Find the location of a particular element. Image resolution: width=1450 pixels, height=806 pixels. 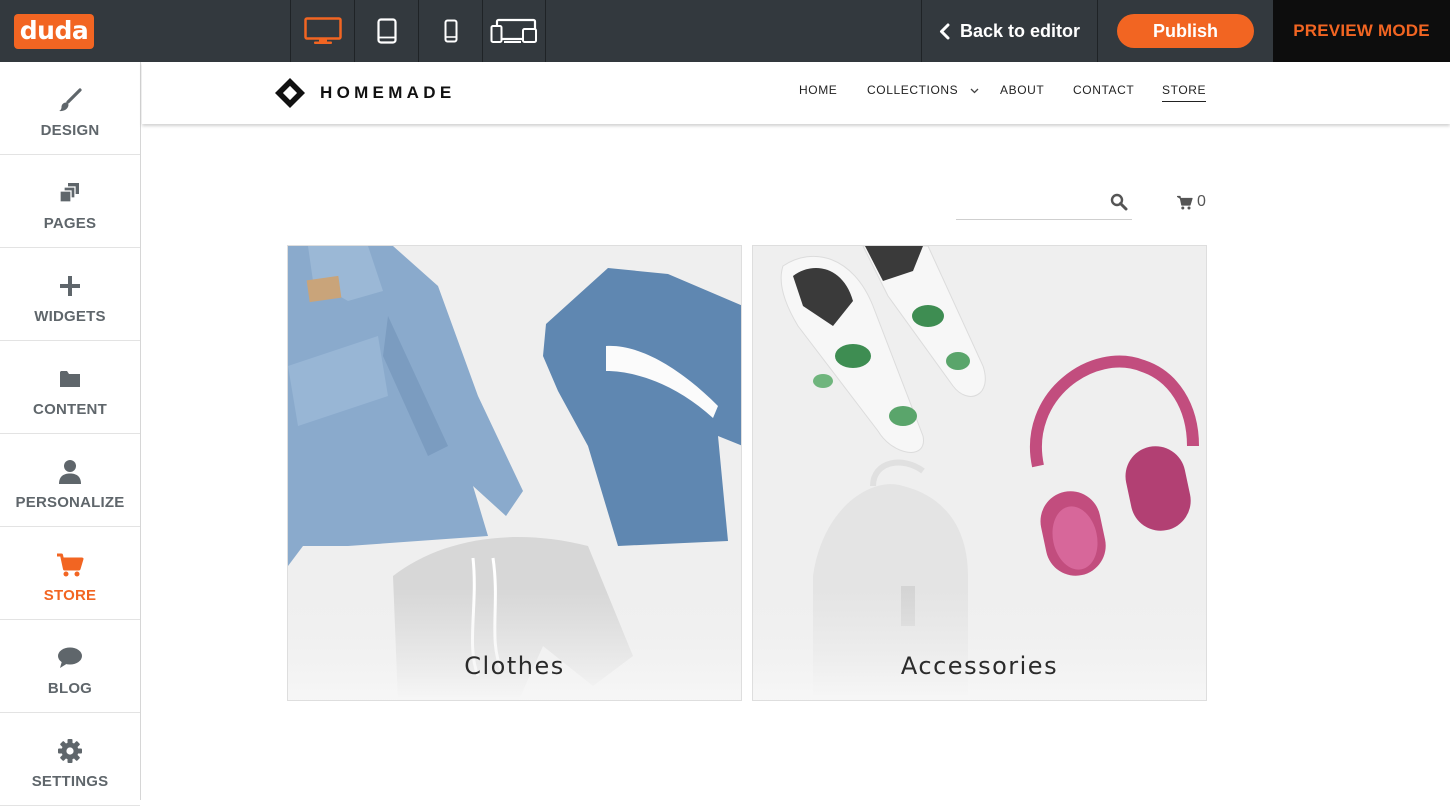

sidebar-item-widgets: WIDGETS is located at coordinates (70, 294).